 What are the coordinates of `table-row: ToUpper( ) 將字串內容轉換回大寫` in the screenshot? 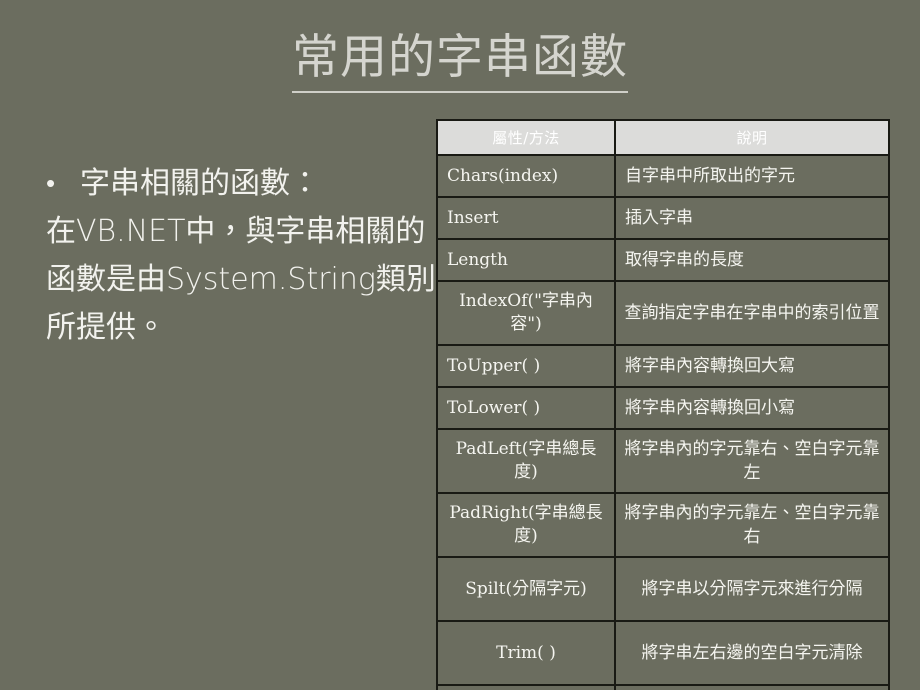 It's located at (663, 366).